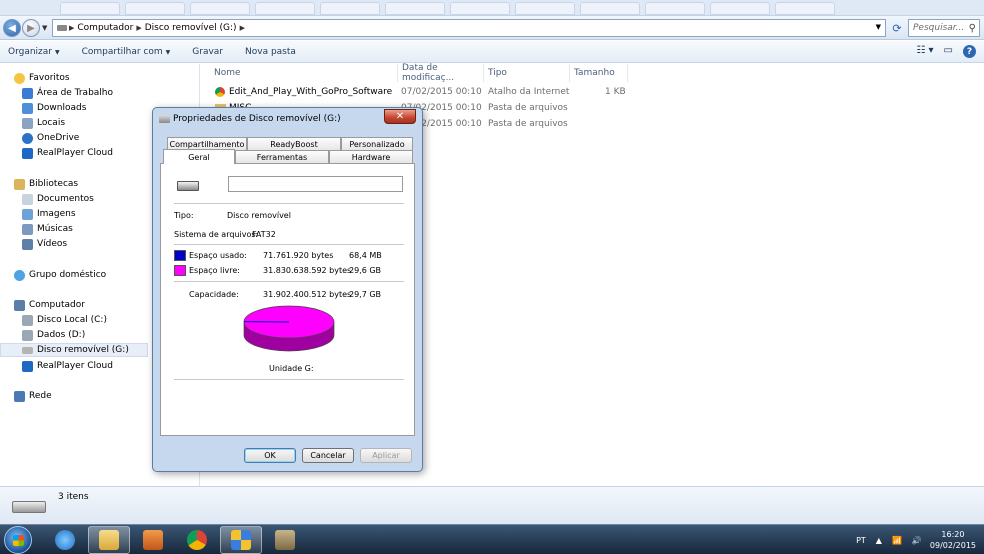 This screenshot has height=554, width=984. I want to click on tab-customize: Personalizado, so click(377, 143).